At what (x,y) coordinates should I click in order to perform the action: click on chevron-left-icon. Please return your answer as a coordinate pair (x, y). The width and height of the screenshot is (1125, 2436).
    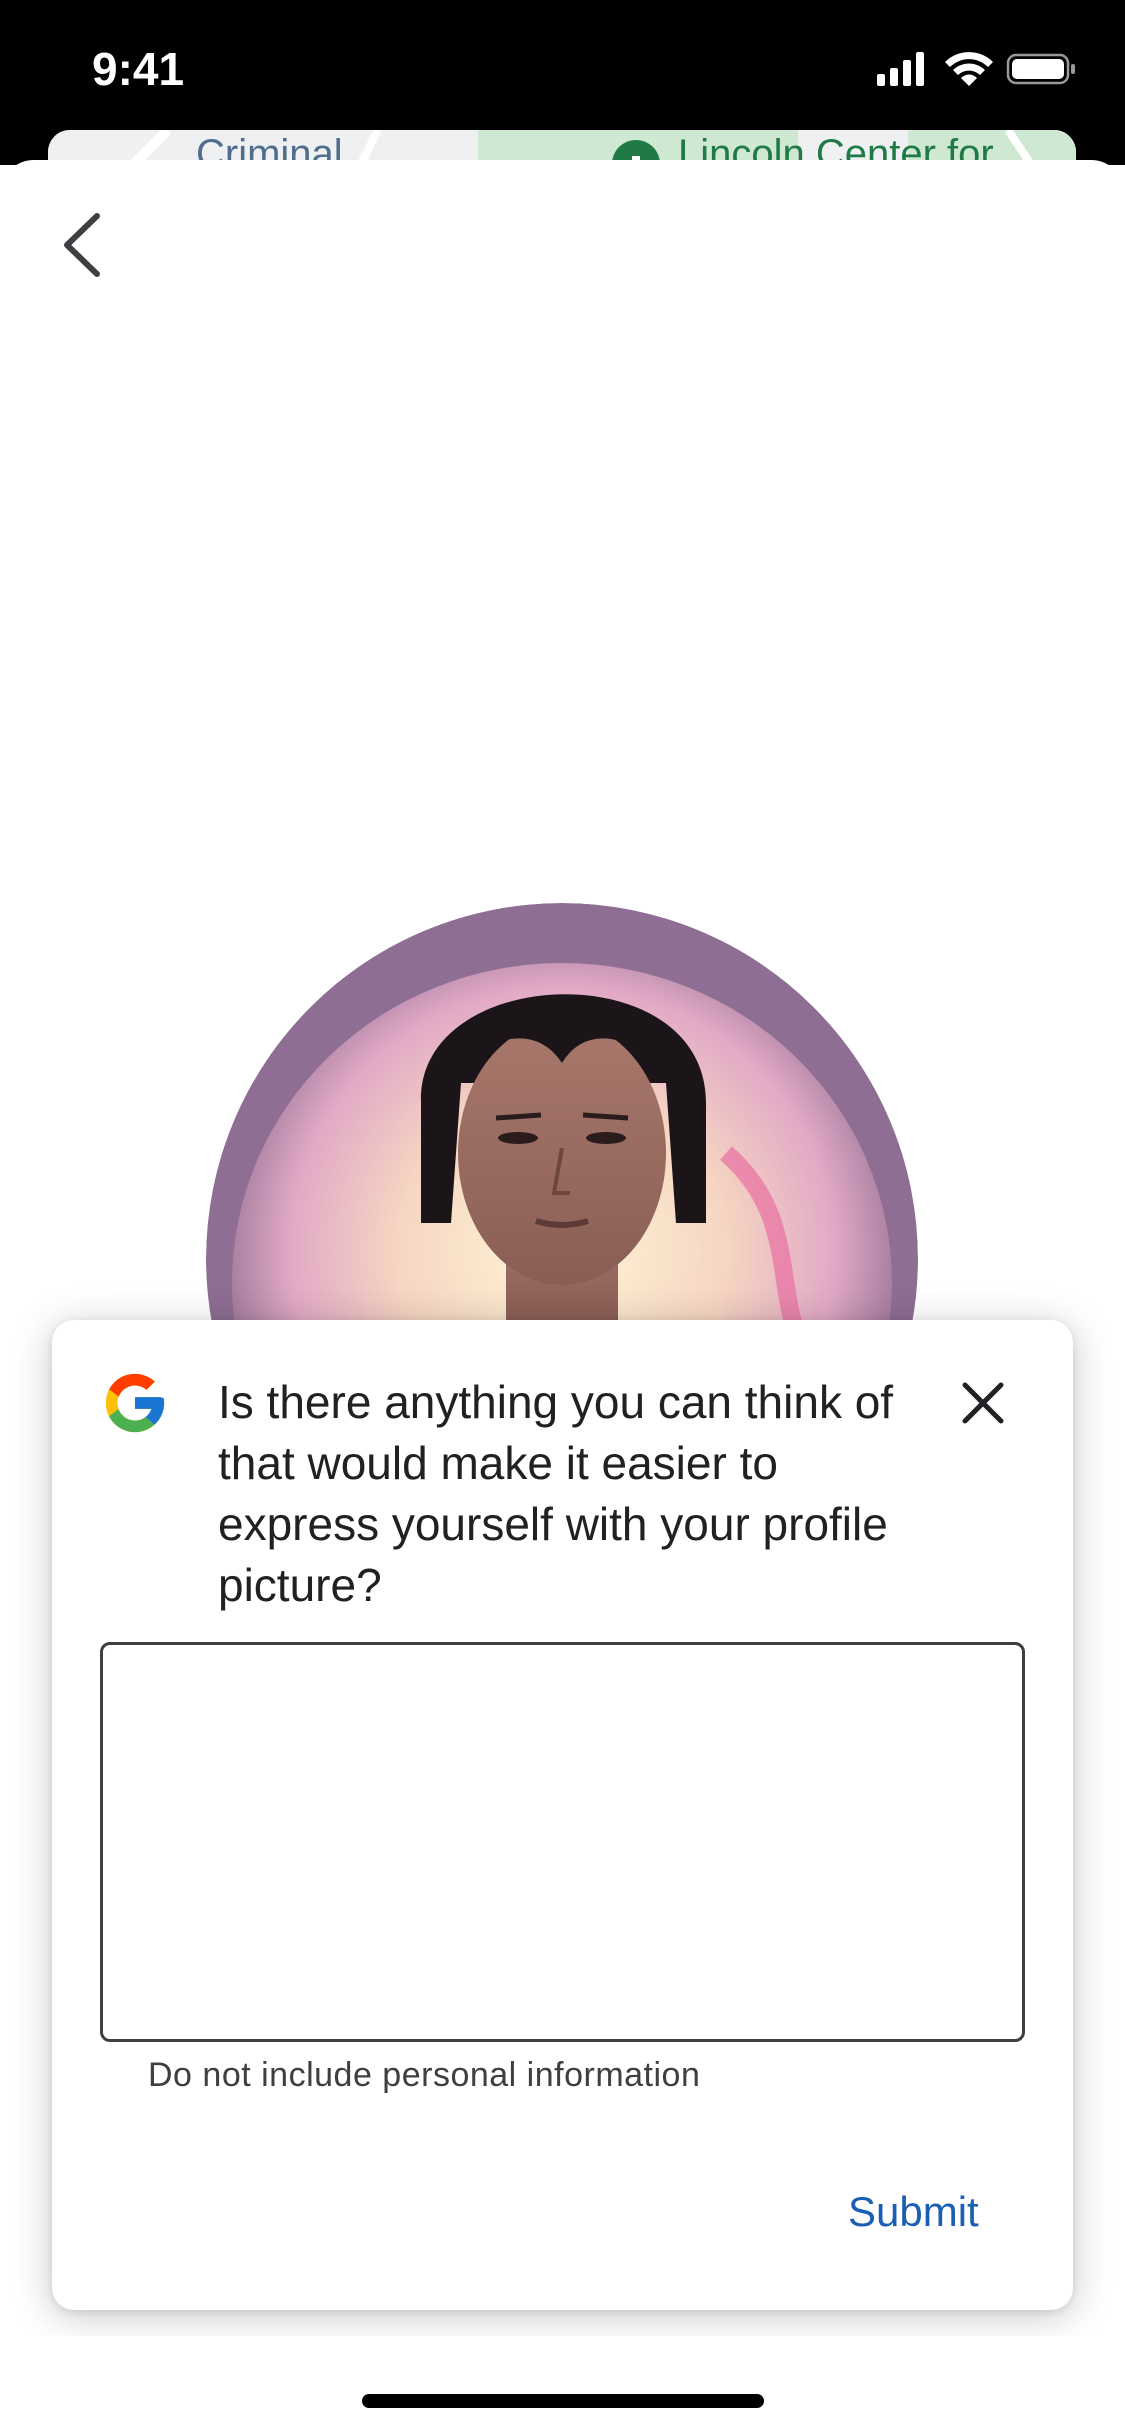
    Looking at the image, I should click on (82, 245).